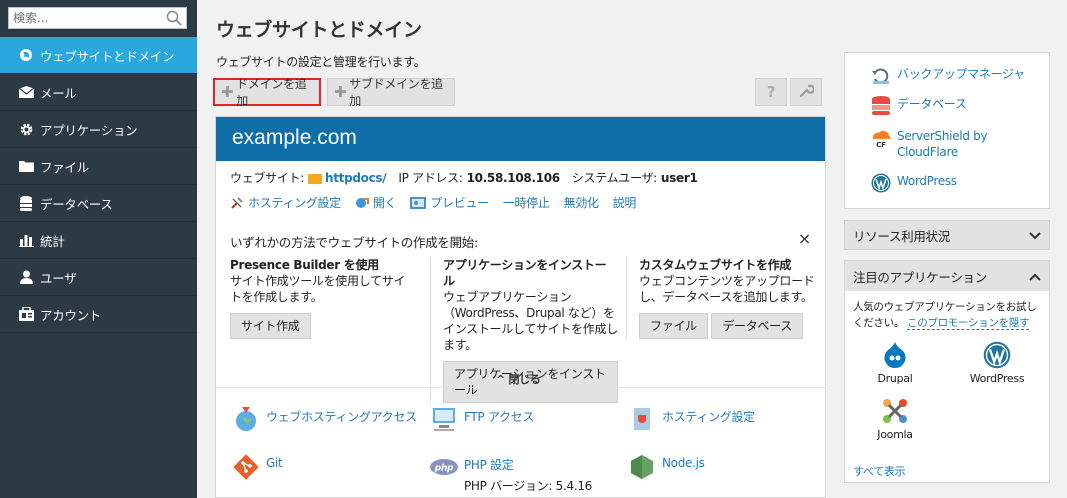 This screenshot has width=1067, height=498. I want to click on preview-icon, so click(418, 202).